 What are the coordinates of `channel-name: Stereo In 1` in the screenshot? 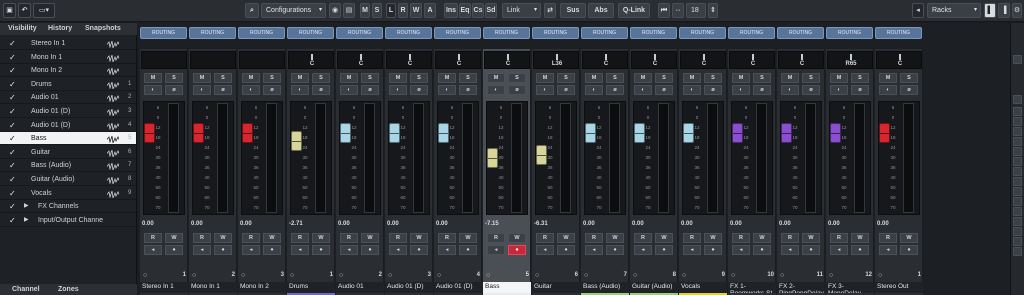 It's located at (164, 288).